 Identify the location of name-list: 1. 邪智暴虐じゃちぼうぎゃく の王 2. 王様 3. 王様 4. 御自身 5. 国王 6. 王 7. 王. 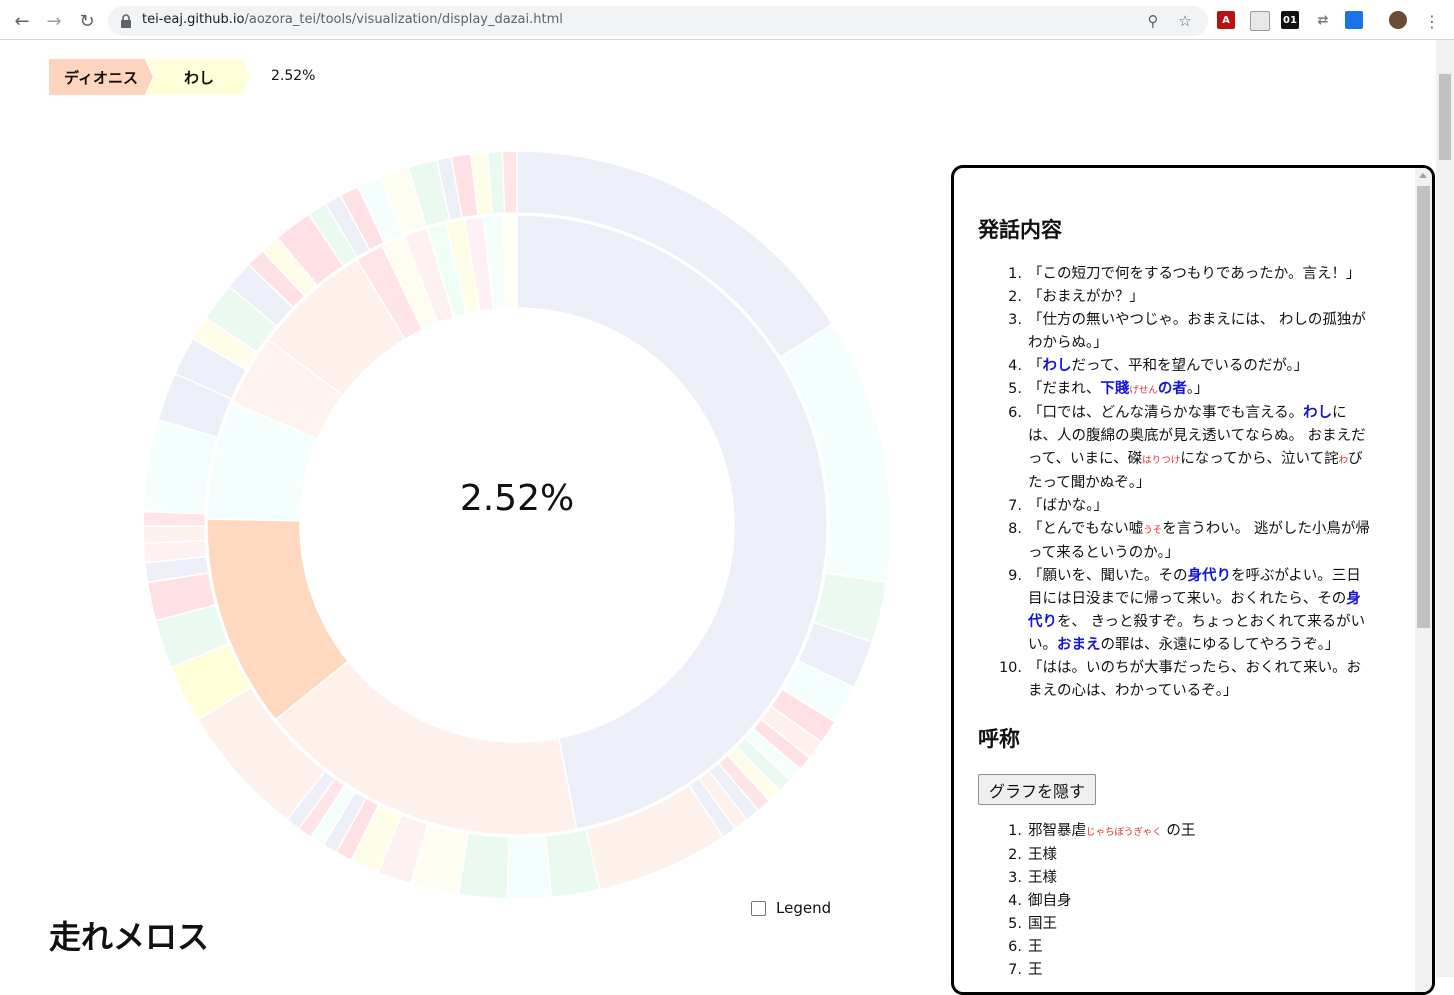
(1175, 901).